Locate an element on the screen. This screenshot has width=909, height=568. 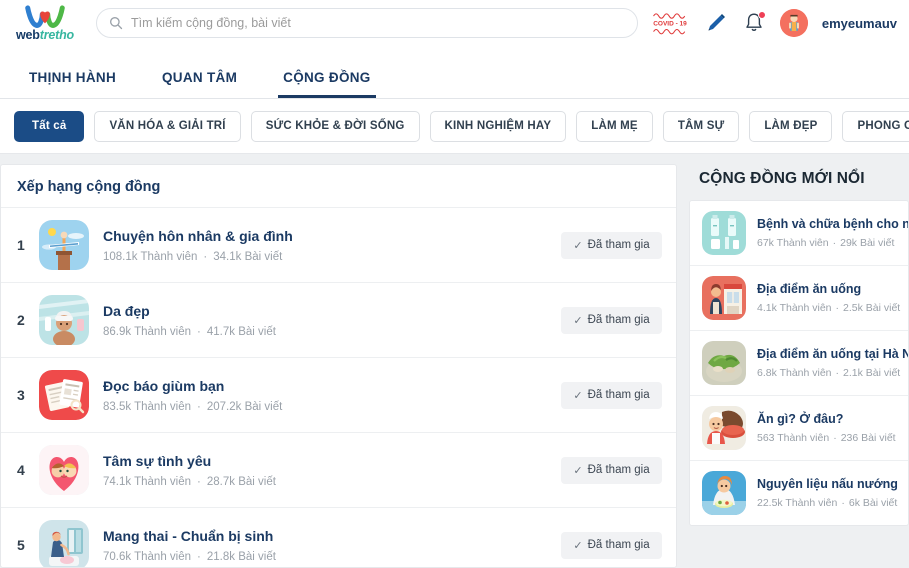
chip-phong-cach-song: PHONG CÁCH SỐNG is located at coordinates (875, 126).